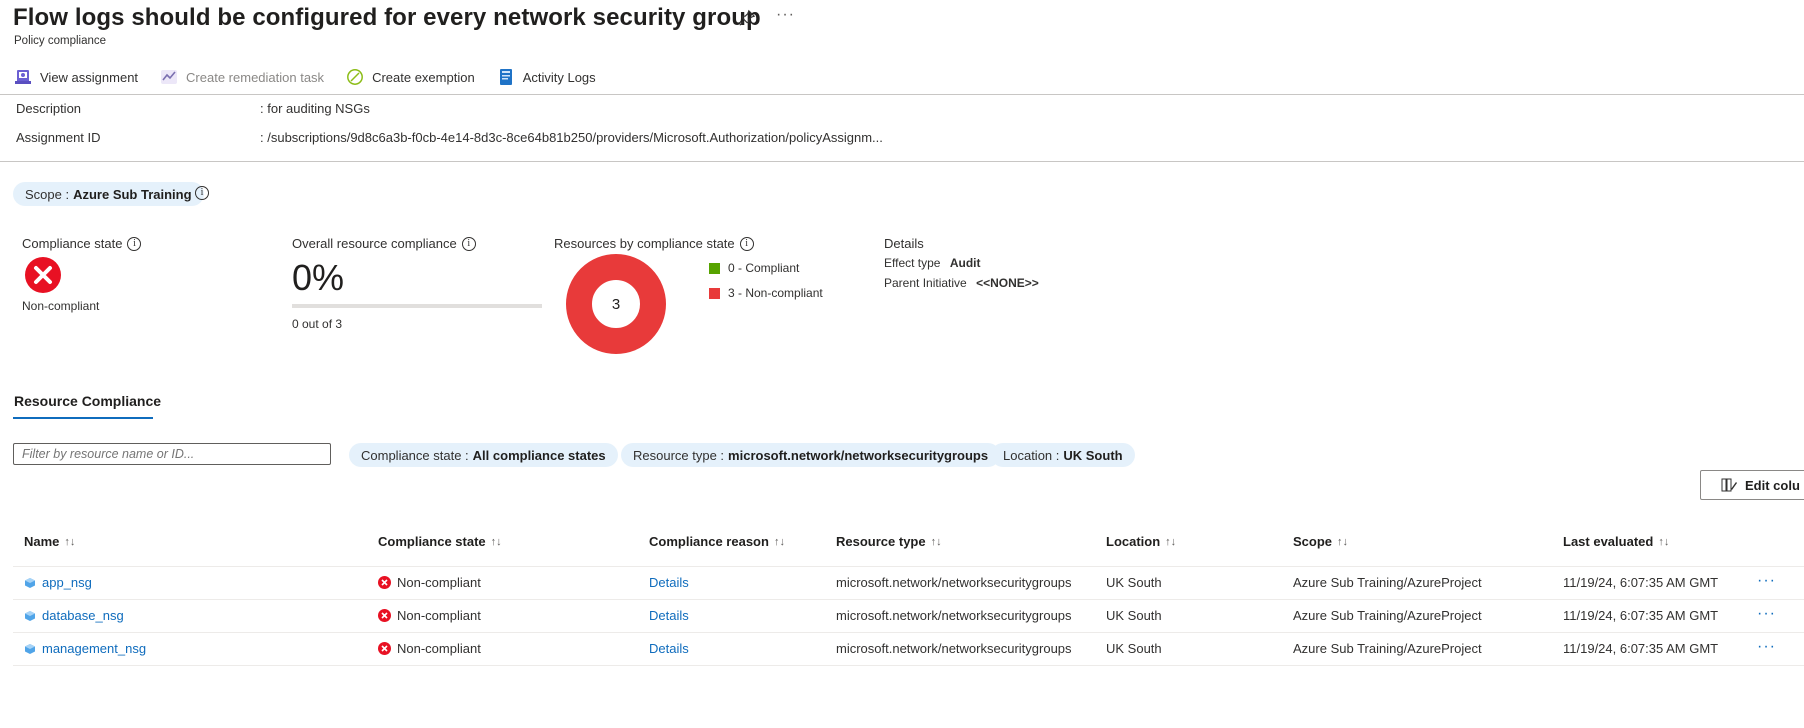  I want to click on header-name-text: Name, so click(42, 541).